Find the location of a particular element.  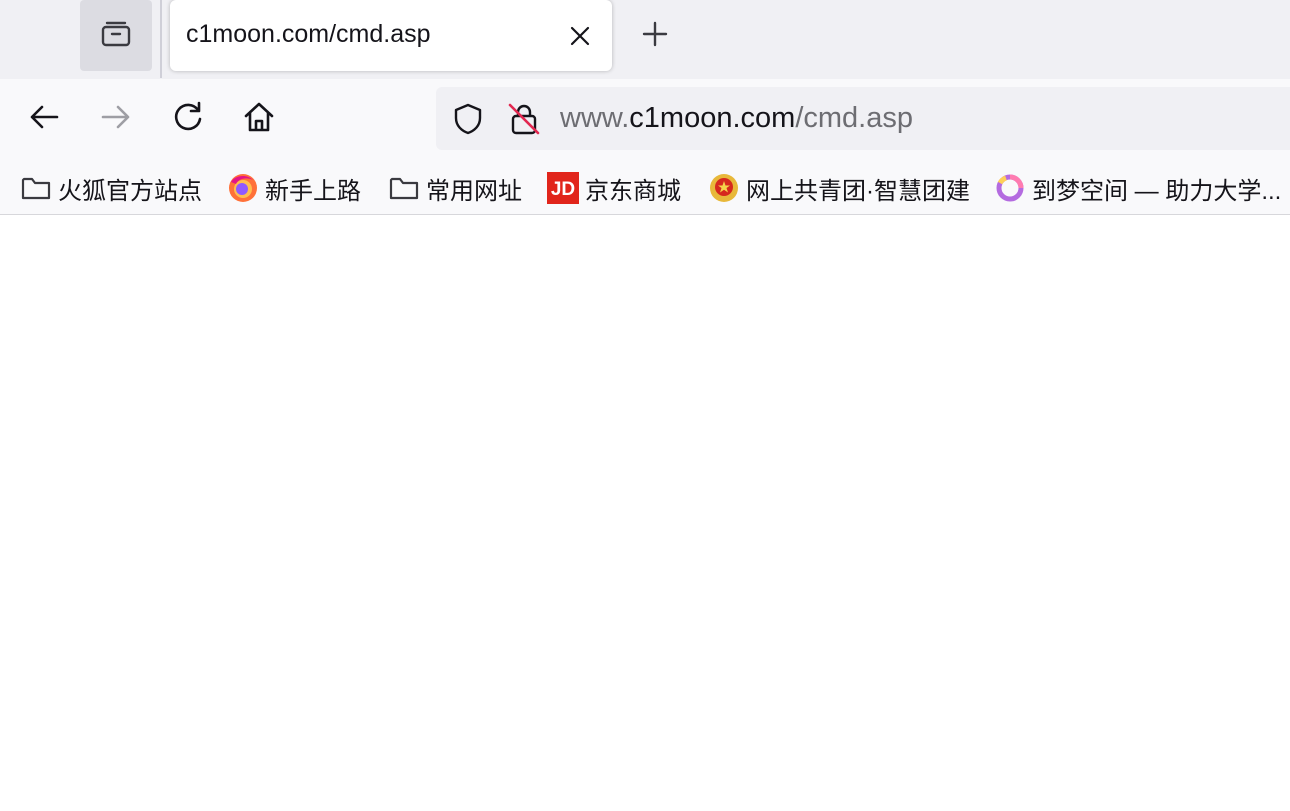

bookmark-youth-league: 网上共青团·智慧团建 is located at coordinates (839, 188).